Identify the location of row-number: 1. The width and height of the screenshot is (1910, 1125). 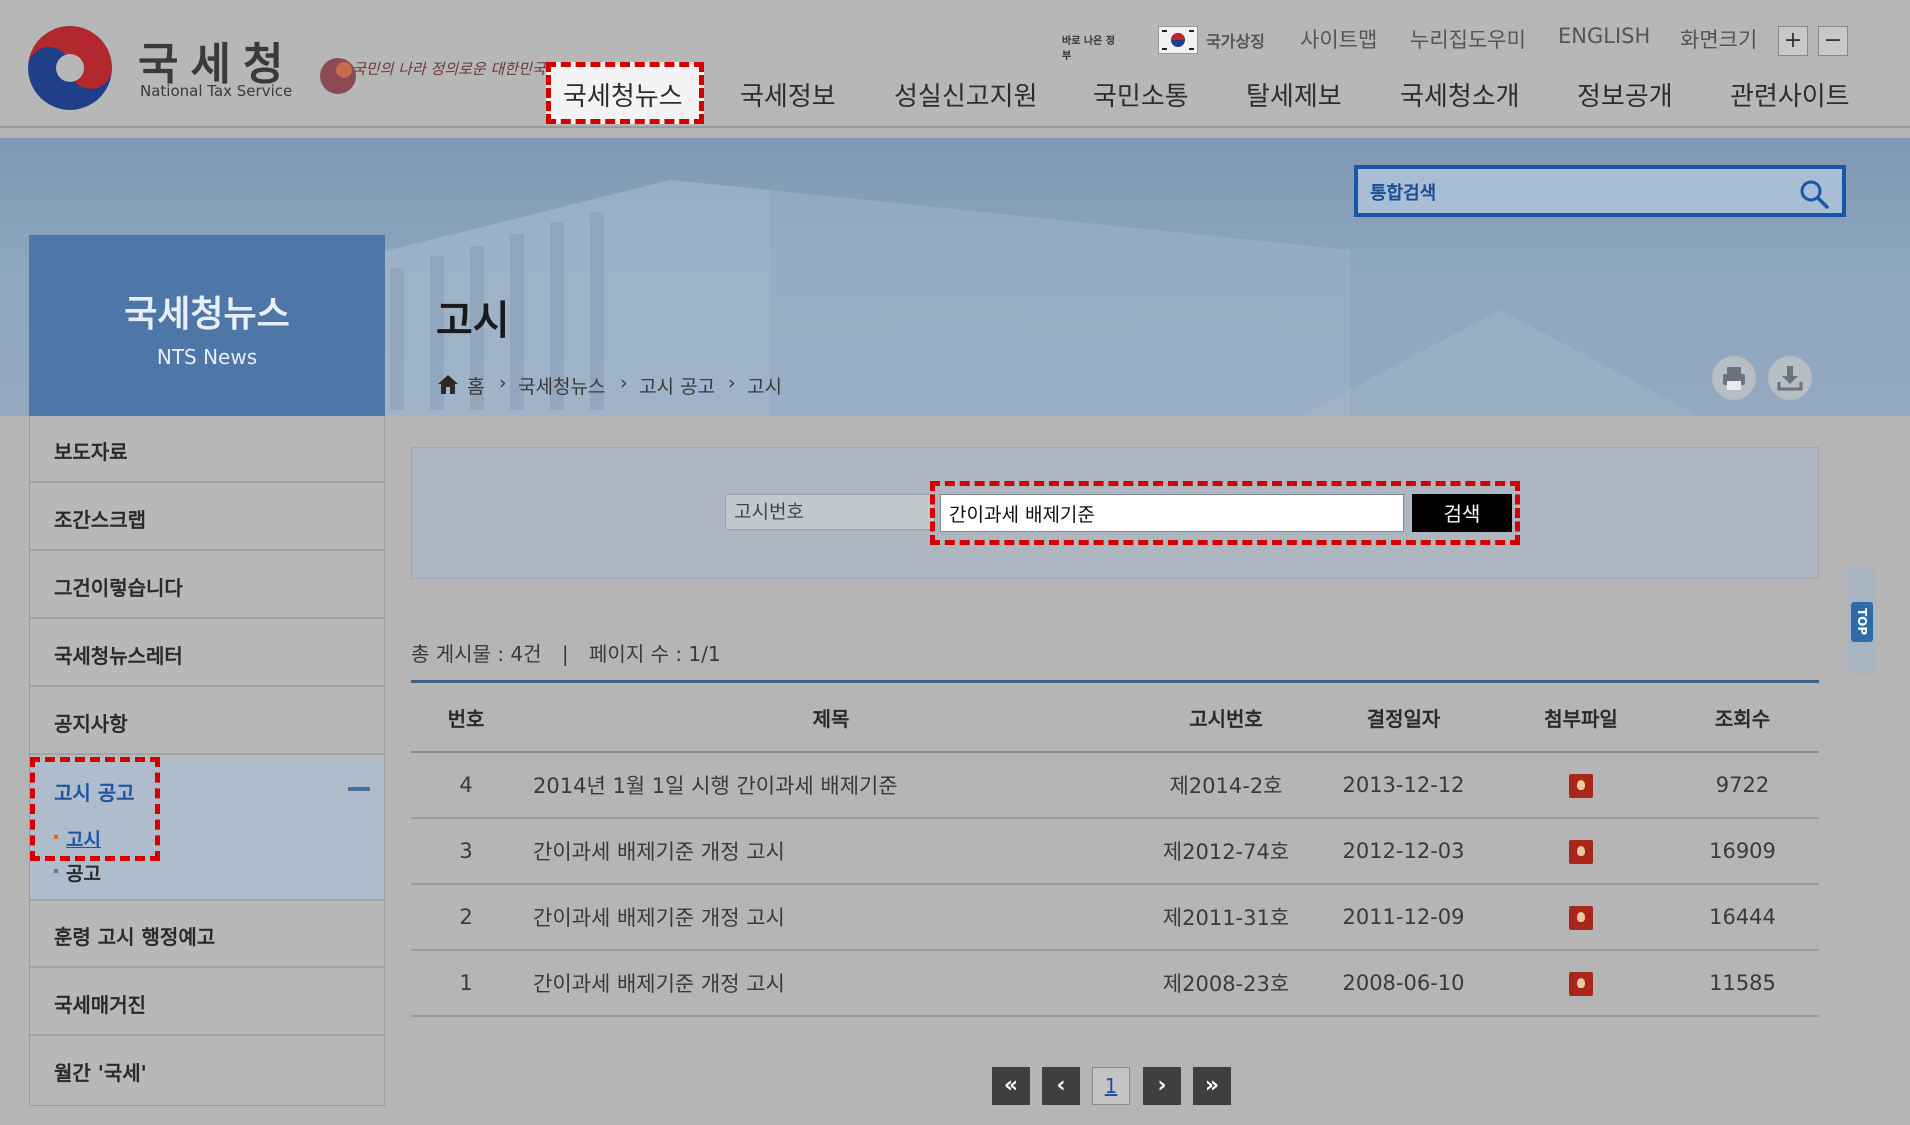
(466, 983).